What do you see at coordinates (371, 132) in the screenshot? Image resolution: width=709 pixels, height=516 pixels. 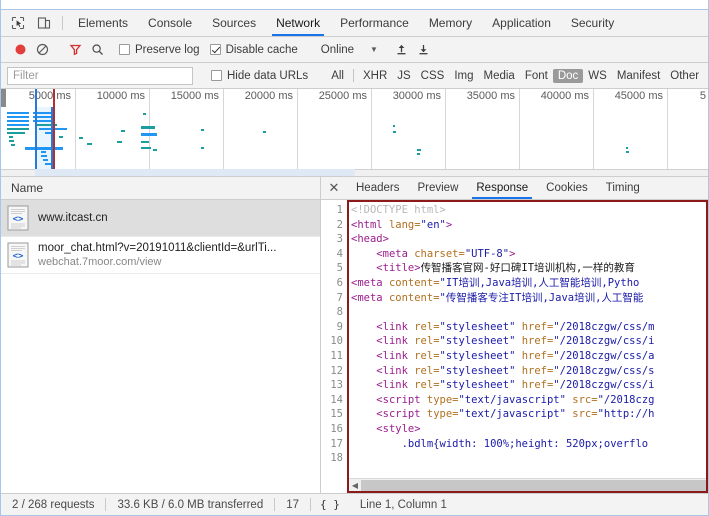 I see `overview-gridline` at bounding box center [371, 132].